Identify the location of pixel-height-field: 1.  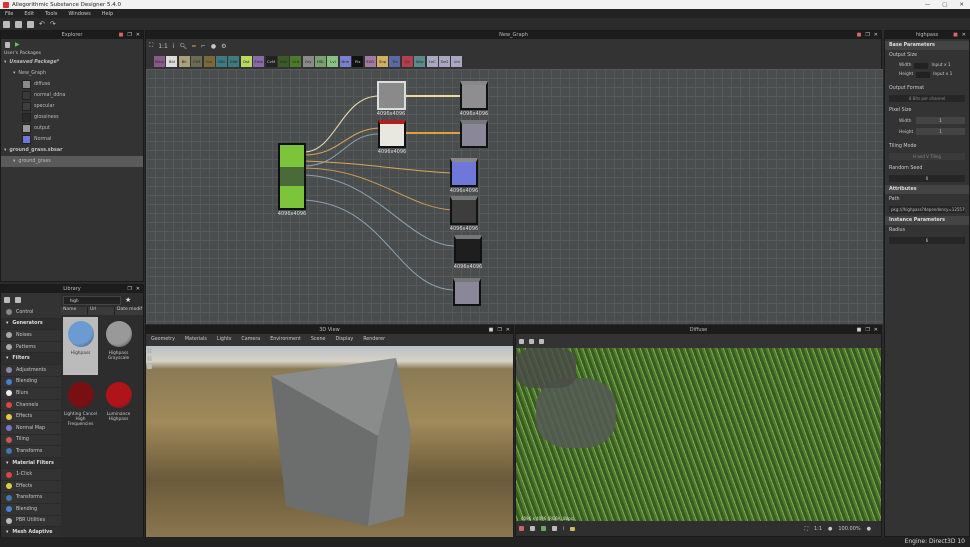
(940, 131).